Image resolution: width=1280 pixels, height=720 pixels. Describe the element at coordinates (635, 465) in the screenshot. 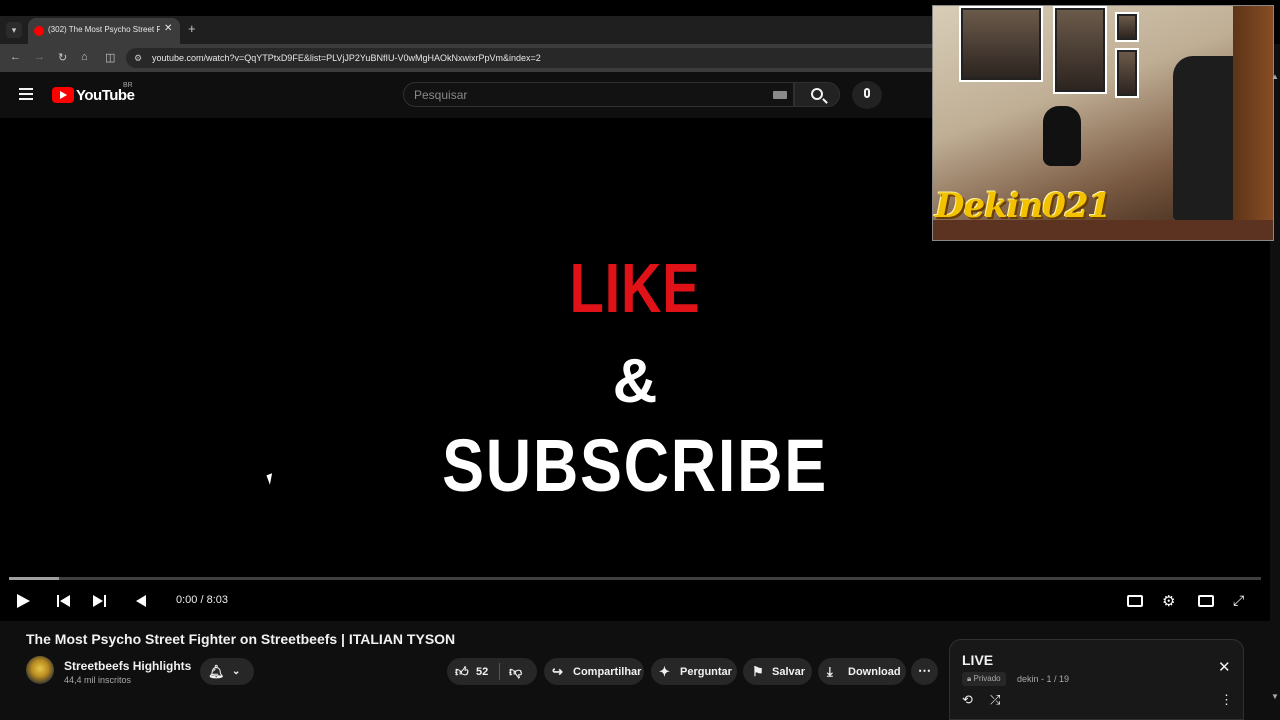

I see `video-overlay-subscribe: SUBSCRIBE` at that location.